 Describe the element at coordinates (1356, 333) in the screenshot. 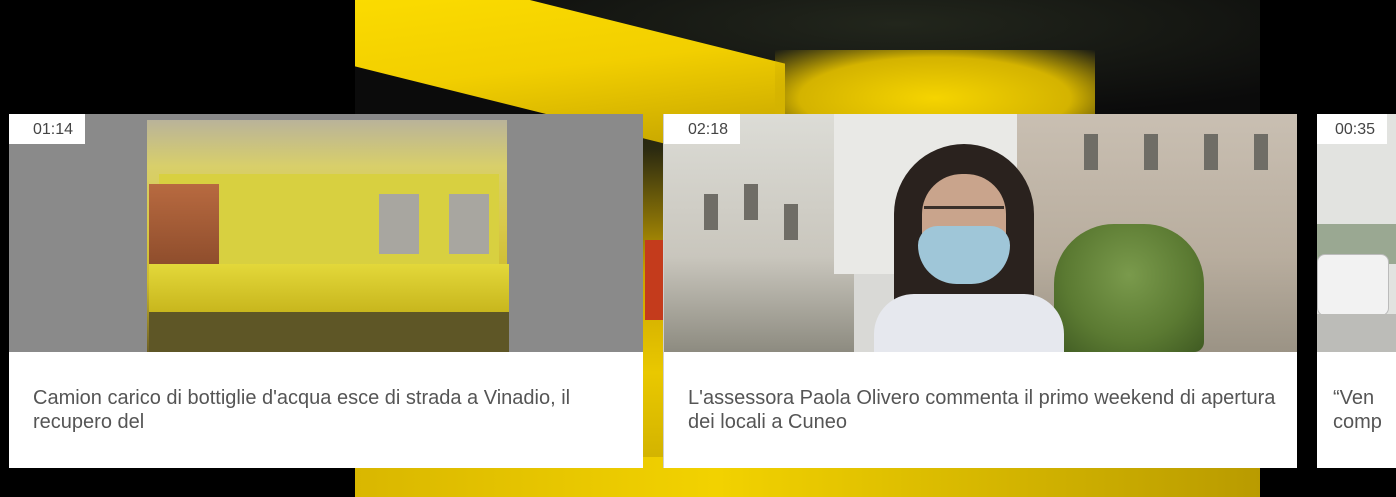

I see `road-image` at that location.